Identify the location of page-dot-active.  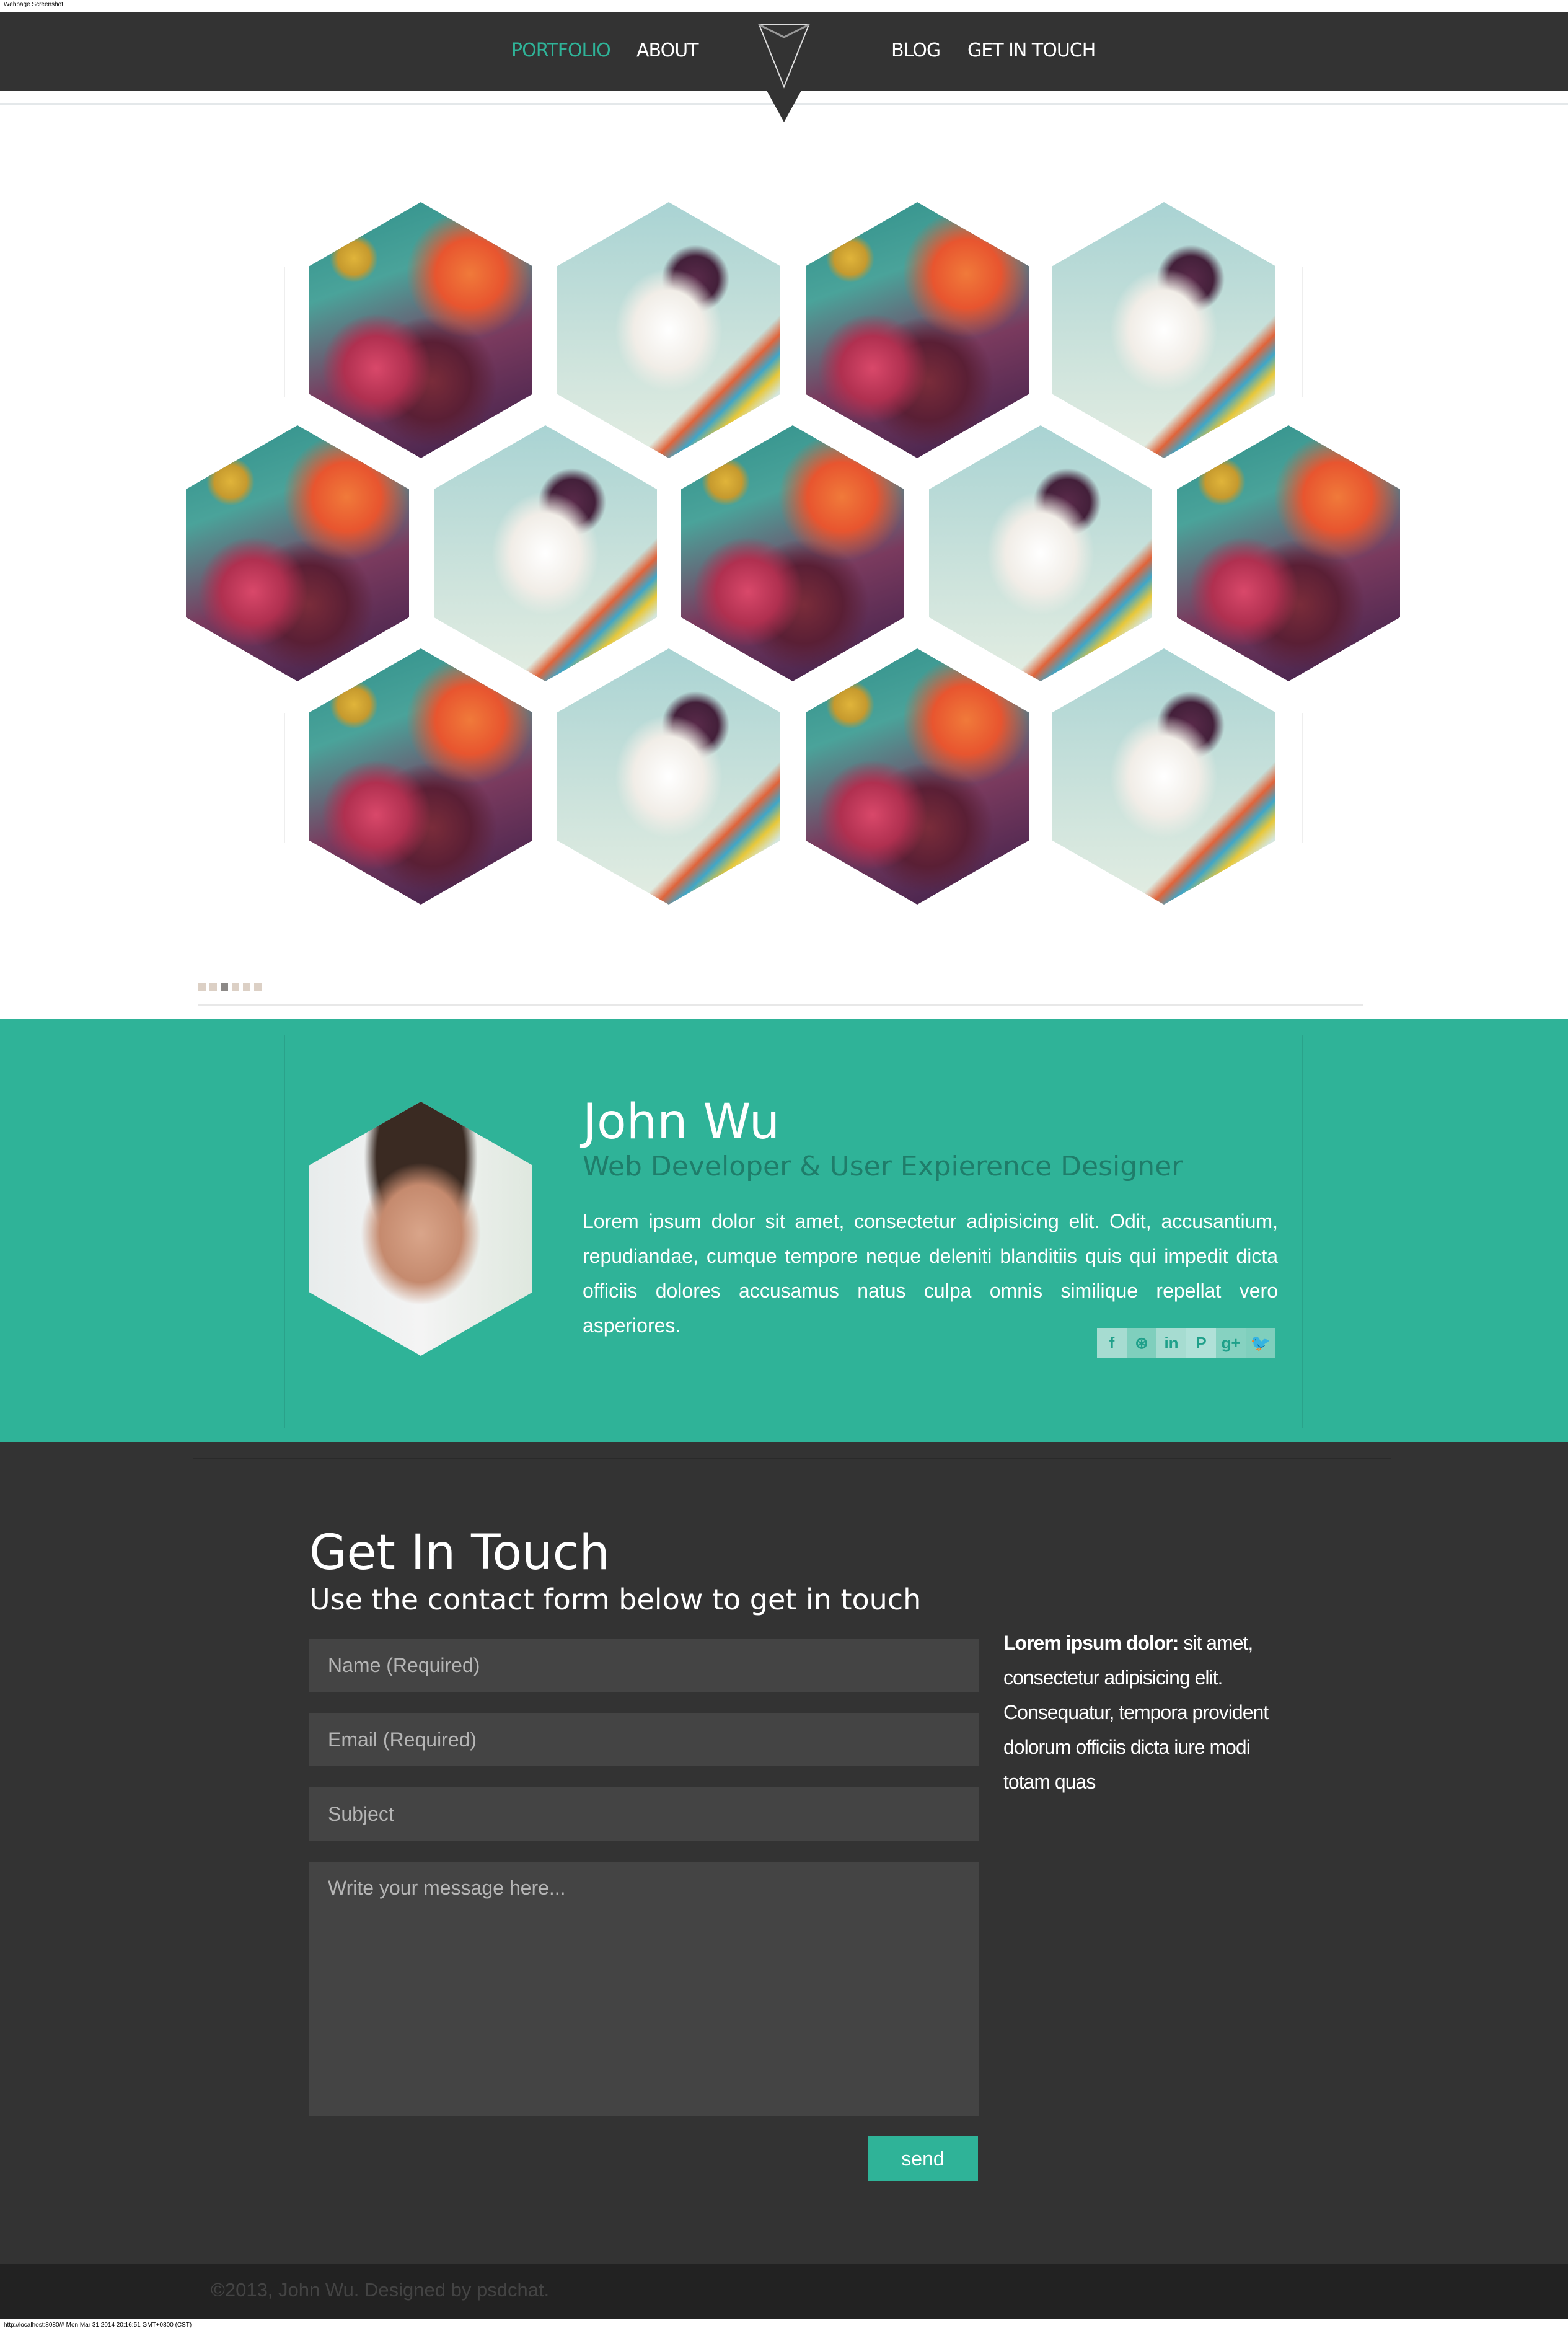
(224, 987).